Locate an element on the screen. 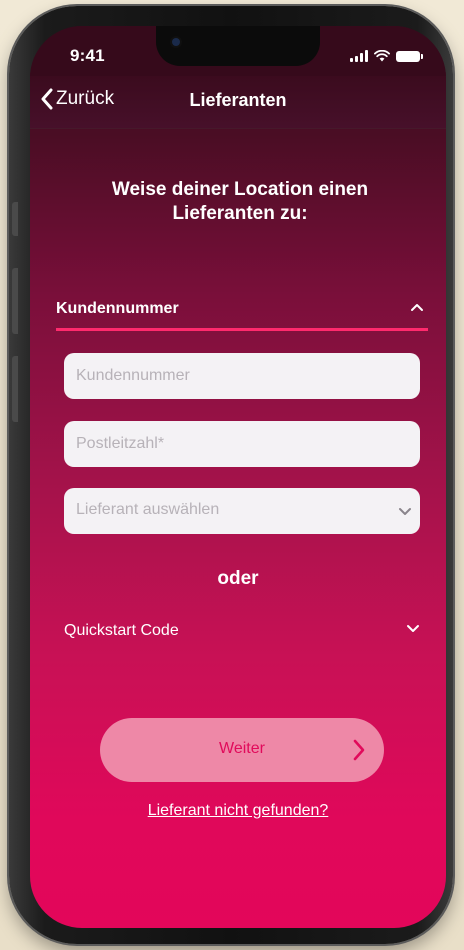 Image resolution: width=464 pixels, height=950 pixels. postal-code-input is located at coordinates (242, 444).